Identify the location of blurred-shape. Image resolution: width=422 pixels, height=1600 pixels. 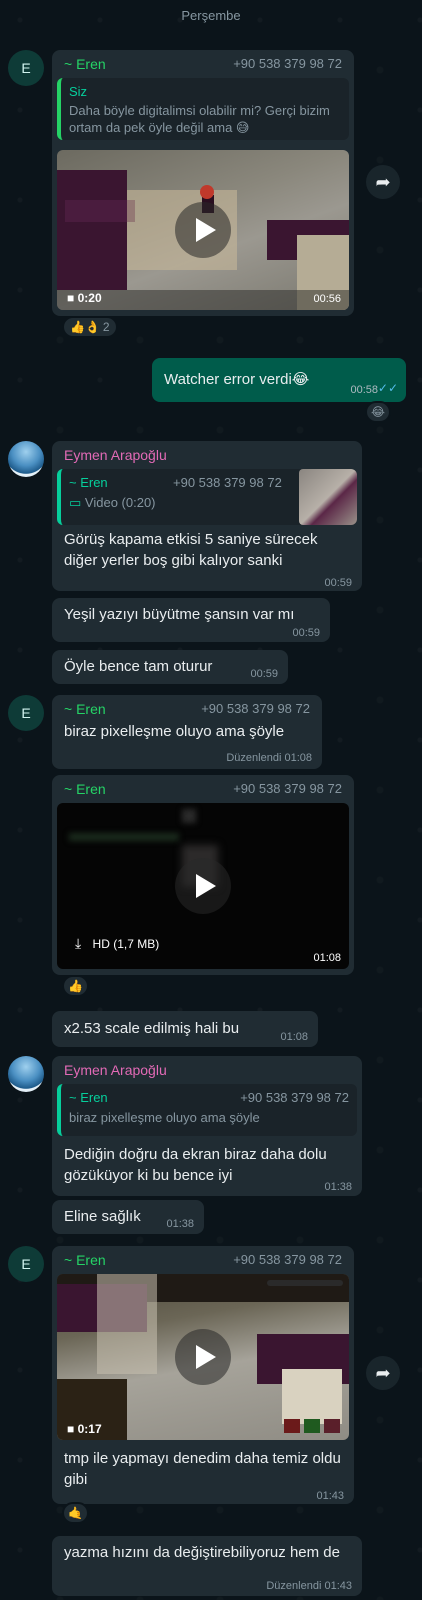
(189, 816).